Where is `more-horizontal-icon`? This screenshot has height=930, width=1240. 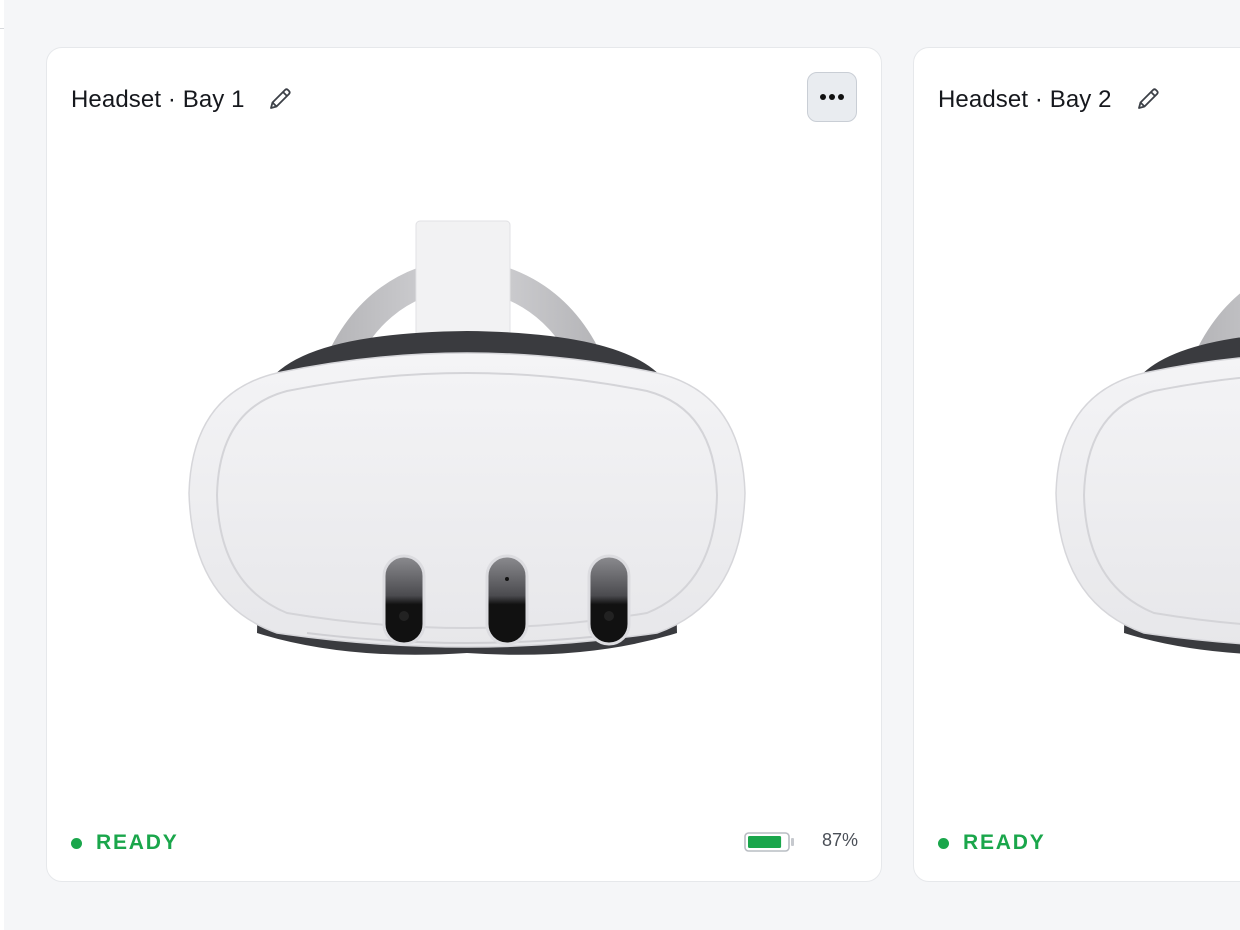
more-horizontal-icon is located at coordinates (832, 97).